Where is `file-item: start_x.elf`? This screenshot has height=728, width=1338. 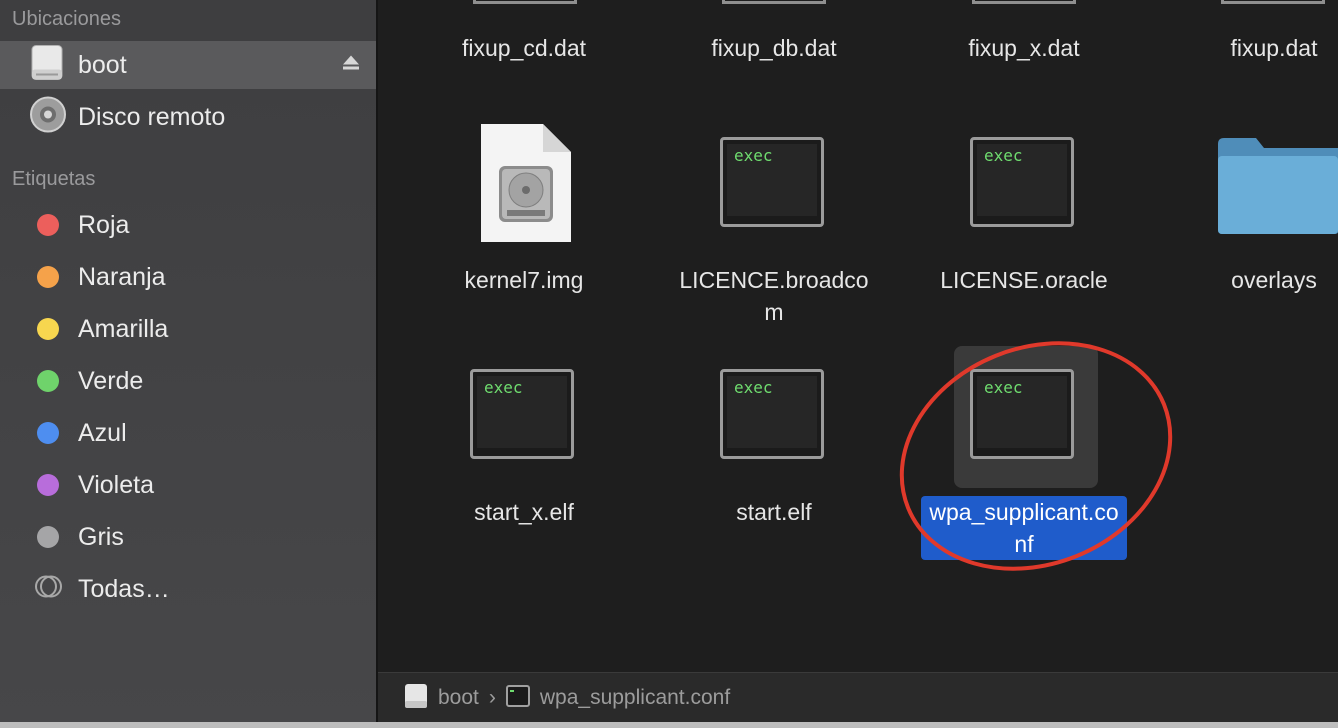 file-item: start_x.elf is located at coordinates (524, 512).